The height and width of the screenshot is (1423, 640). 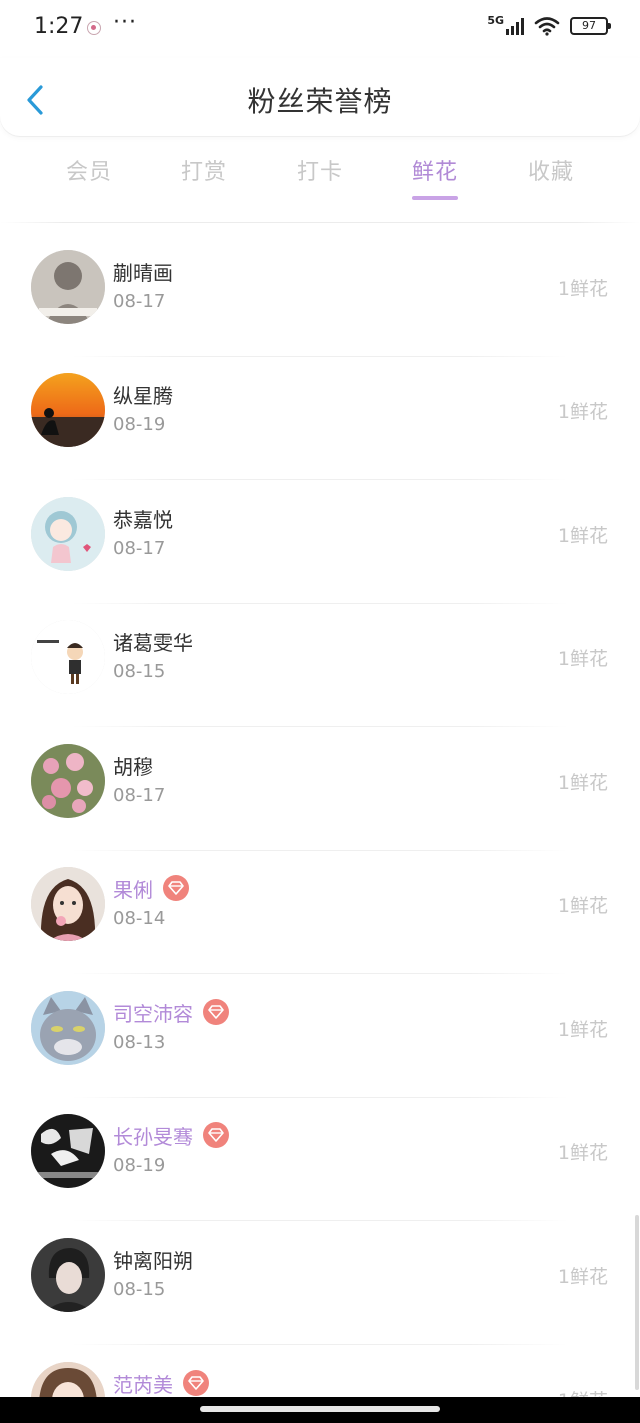 I want to click on status-indicators: 5G 97, so click(x=549, y=24).